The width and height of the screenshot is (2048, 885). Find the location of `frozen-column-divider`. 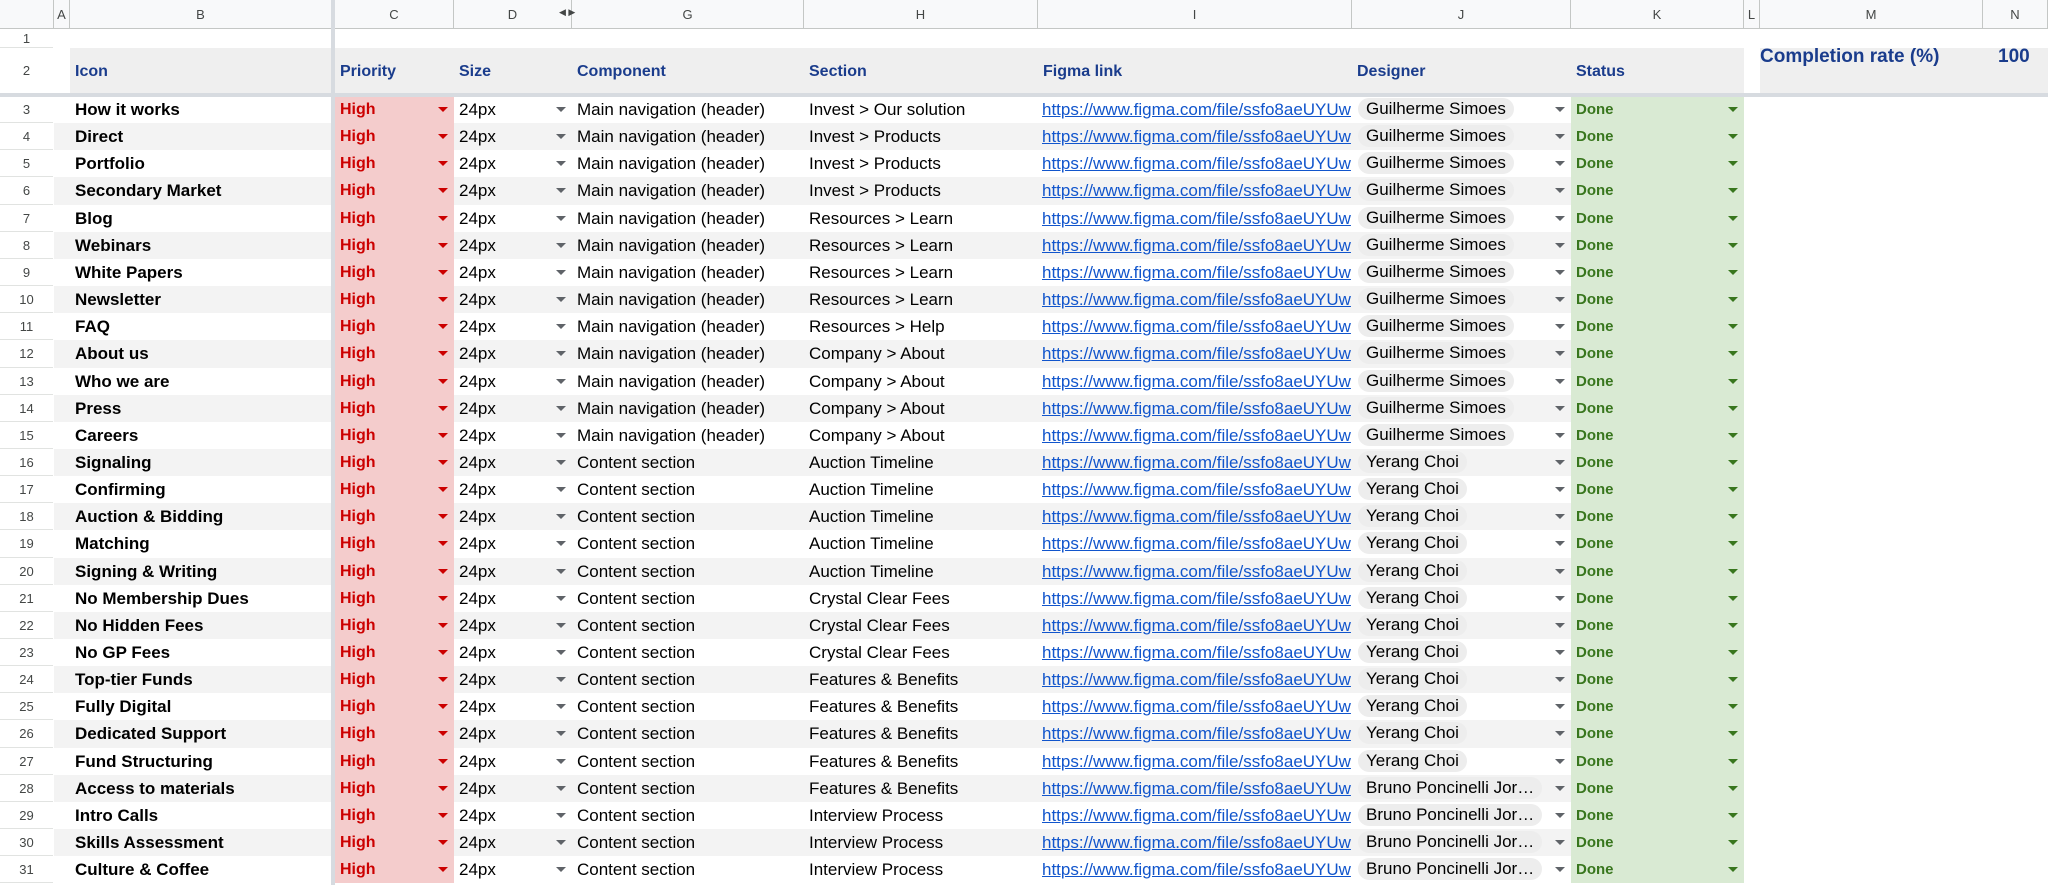

frozen-column-divider is located at coordinates (333, 442).